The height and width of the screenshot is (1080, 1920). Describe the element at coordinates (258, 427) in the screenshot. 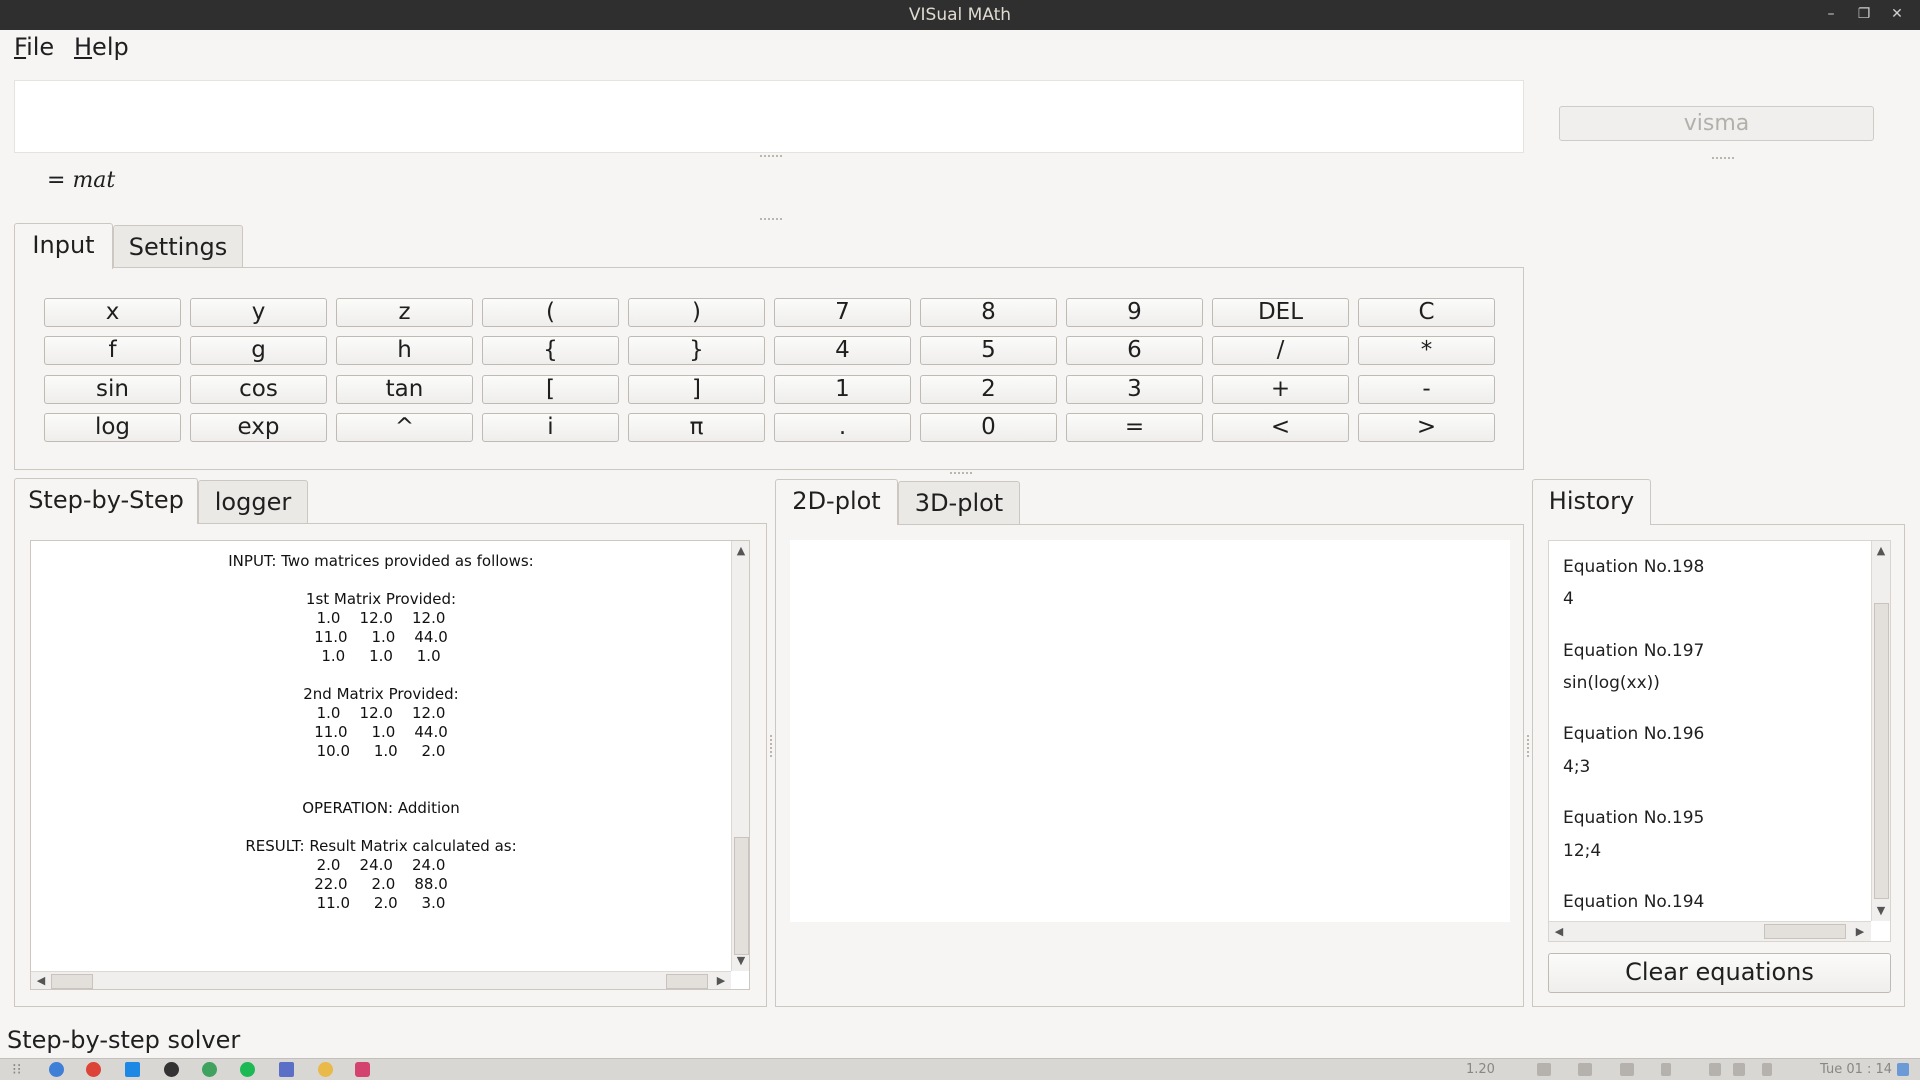

I see `key-button: exp` at that location.